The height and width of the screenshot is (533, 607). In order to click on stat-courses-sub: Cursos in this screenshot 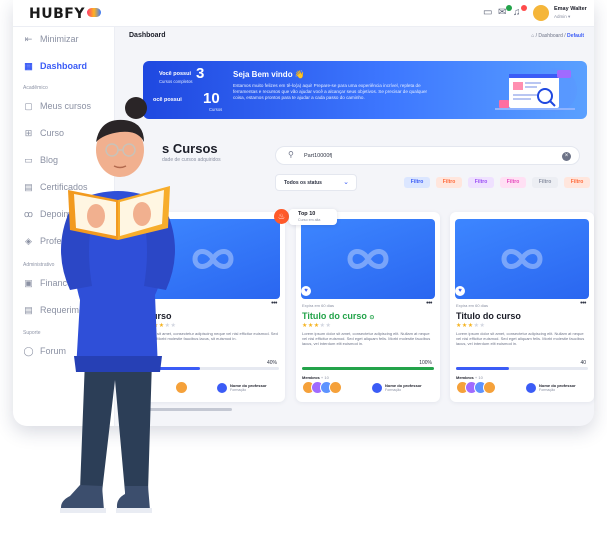, I will do `click(216, 109)`.